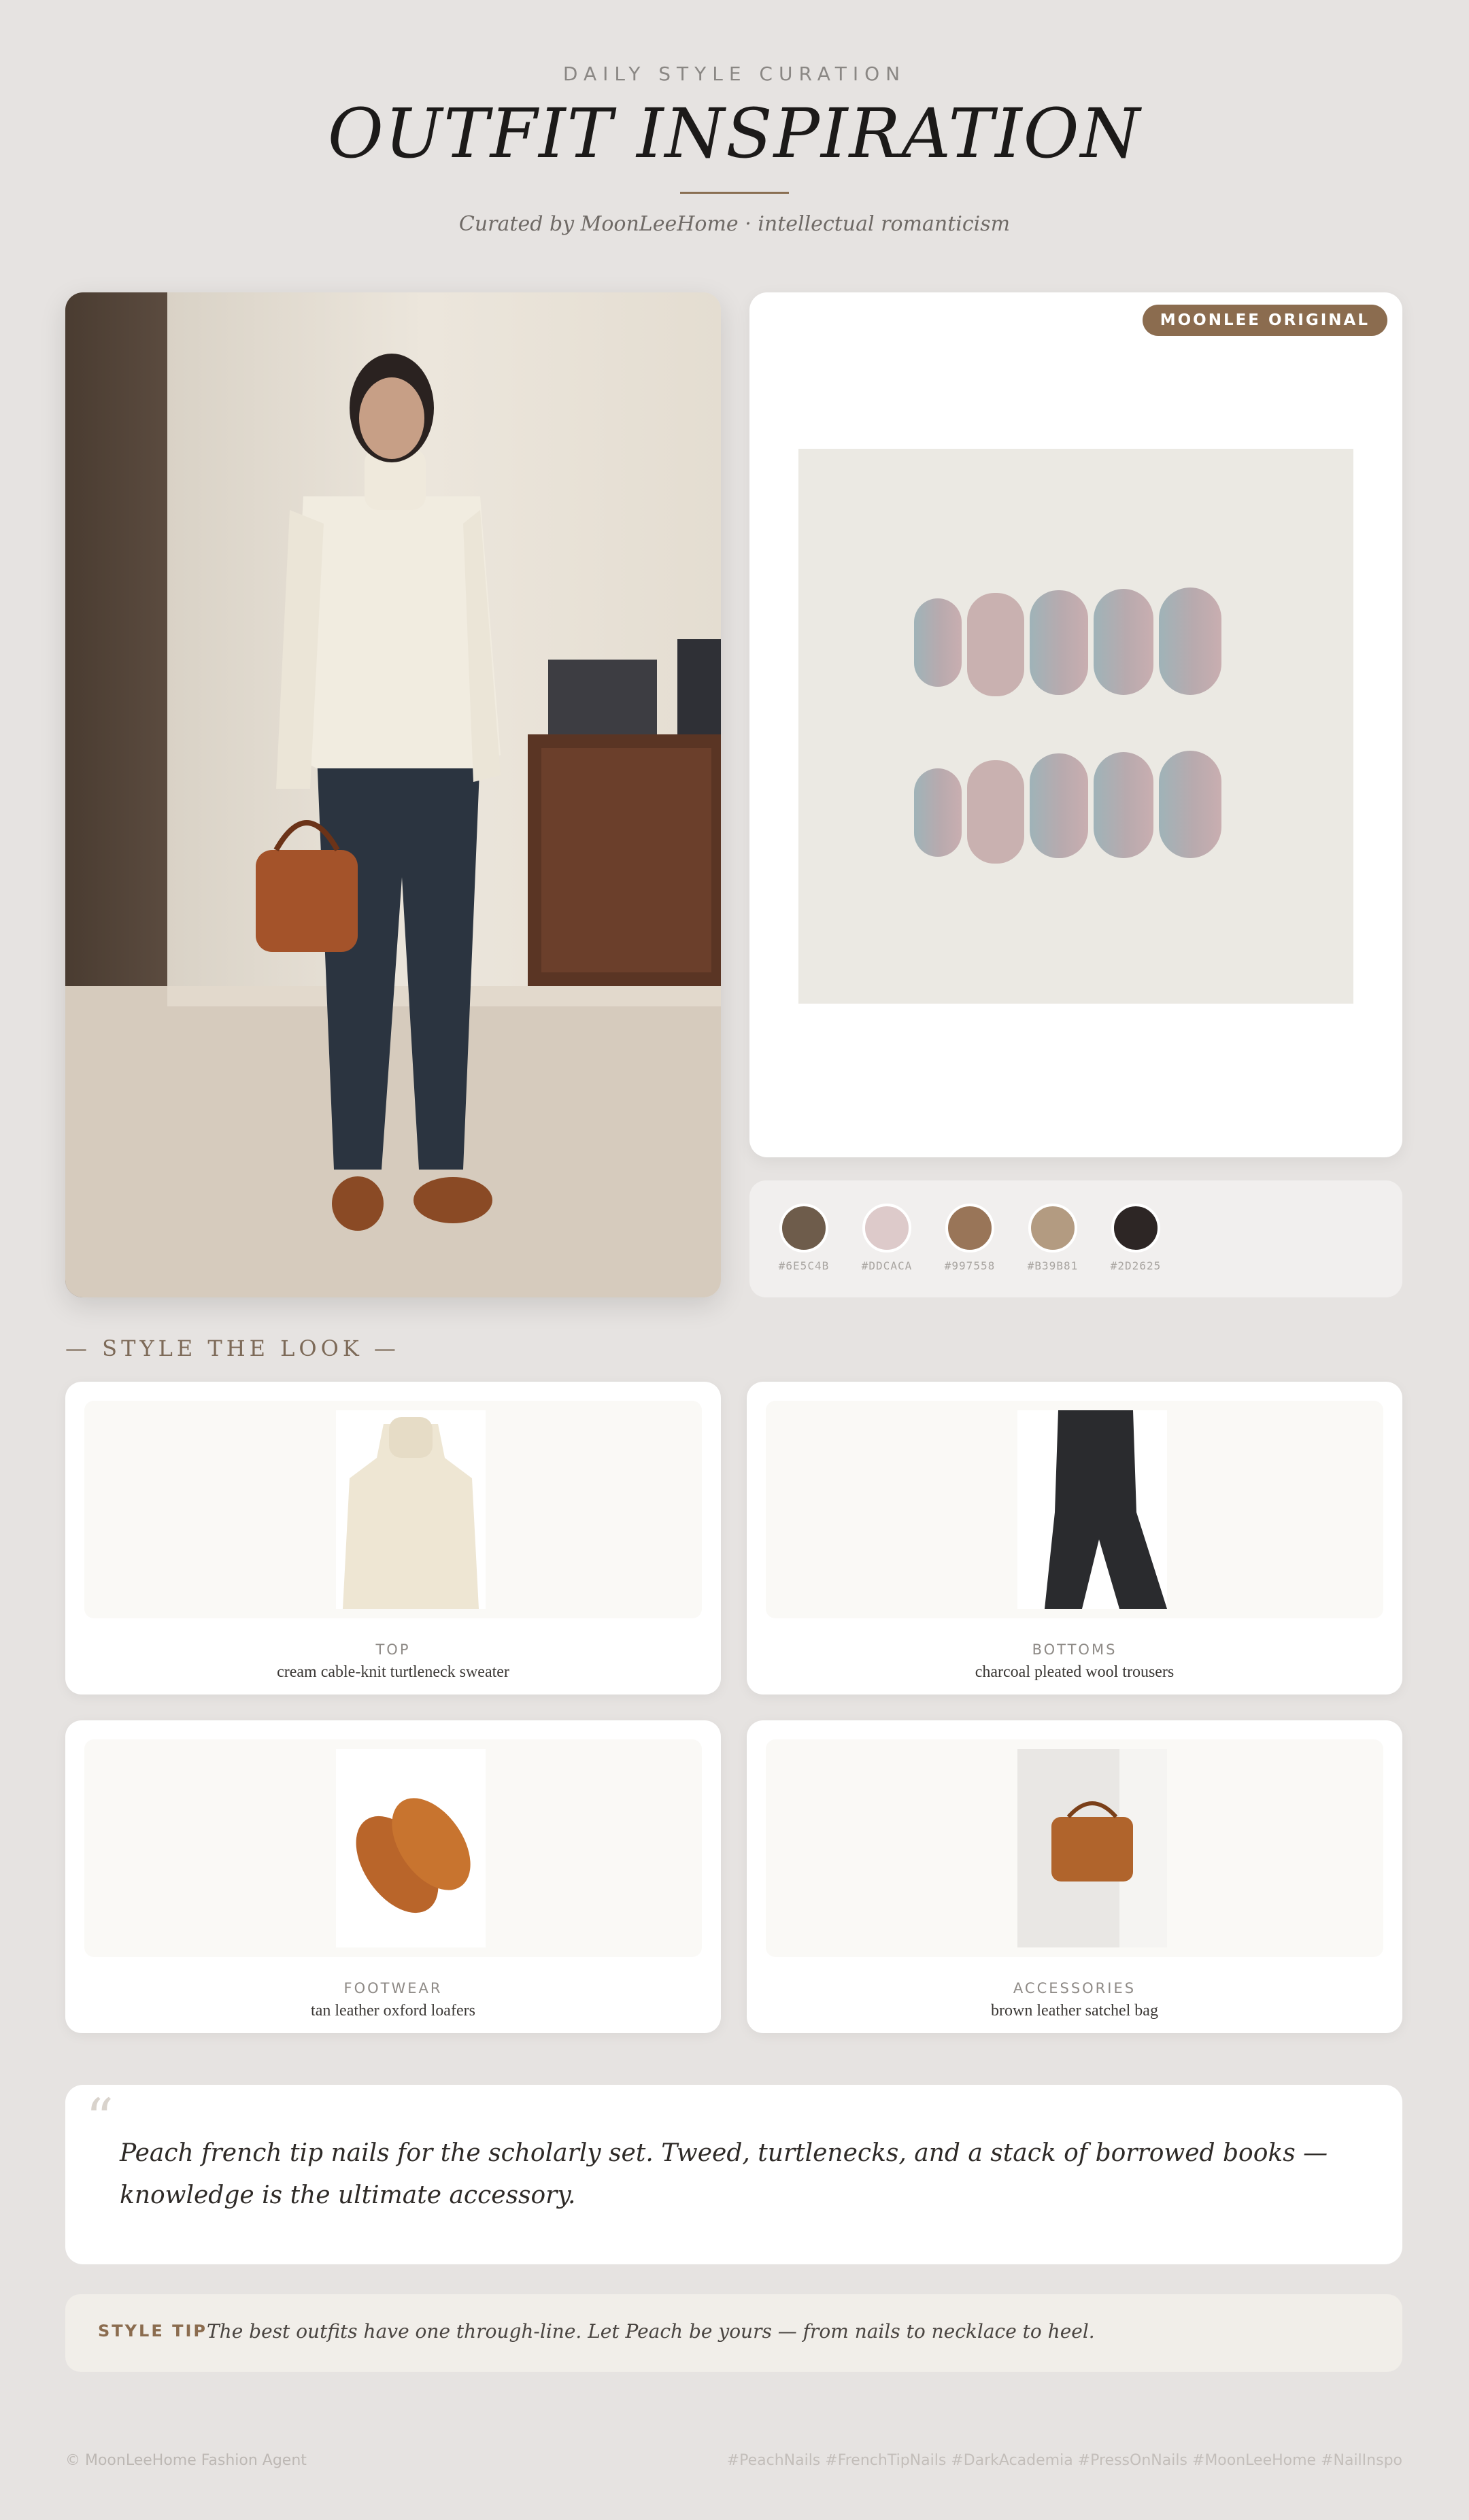 This screenshot has width=1469, height=2520. What do you see at coordinates (1074, 1988) in the screenshot?
I see `item-category: ACCESSORIES` at bounding box center [1074, 1988].